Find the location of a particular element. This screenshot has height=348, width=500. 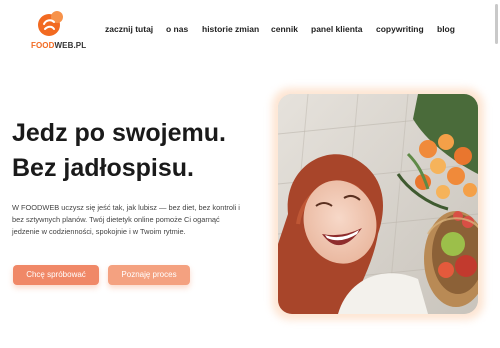

hero-headline: Jedz po swojemu. Bez jadłospisu. is located at coordinates (119, 151).